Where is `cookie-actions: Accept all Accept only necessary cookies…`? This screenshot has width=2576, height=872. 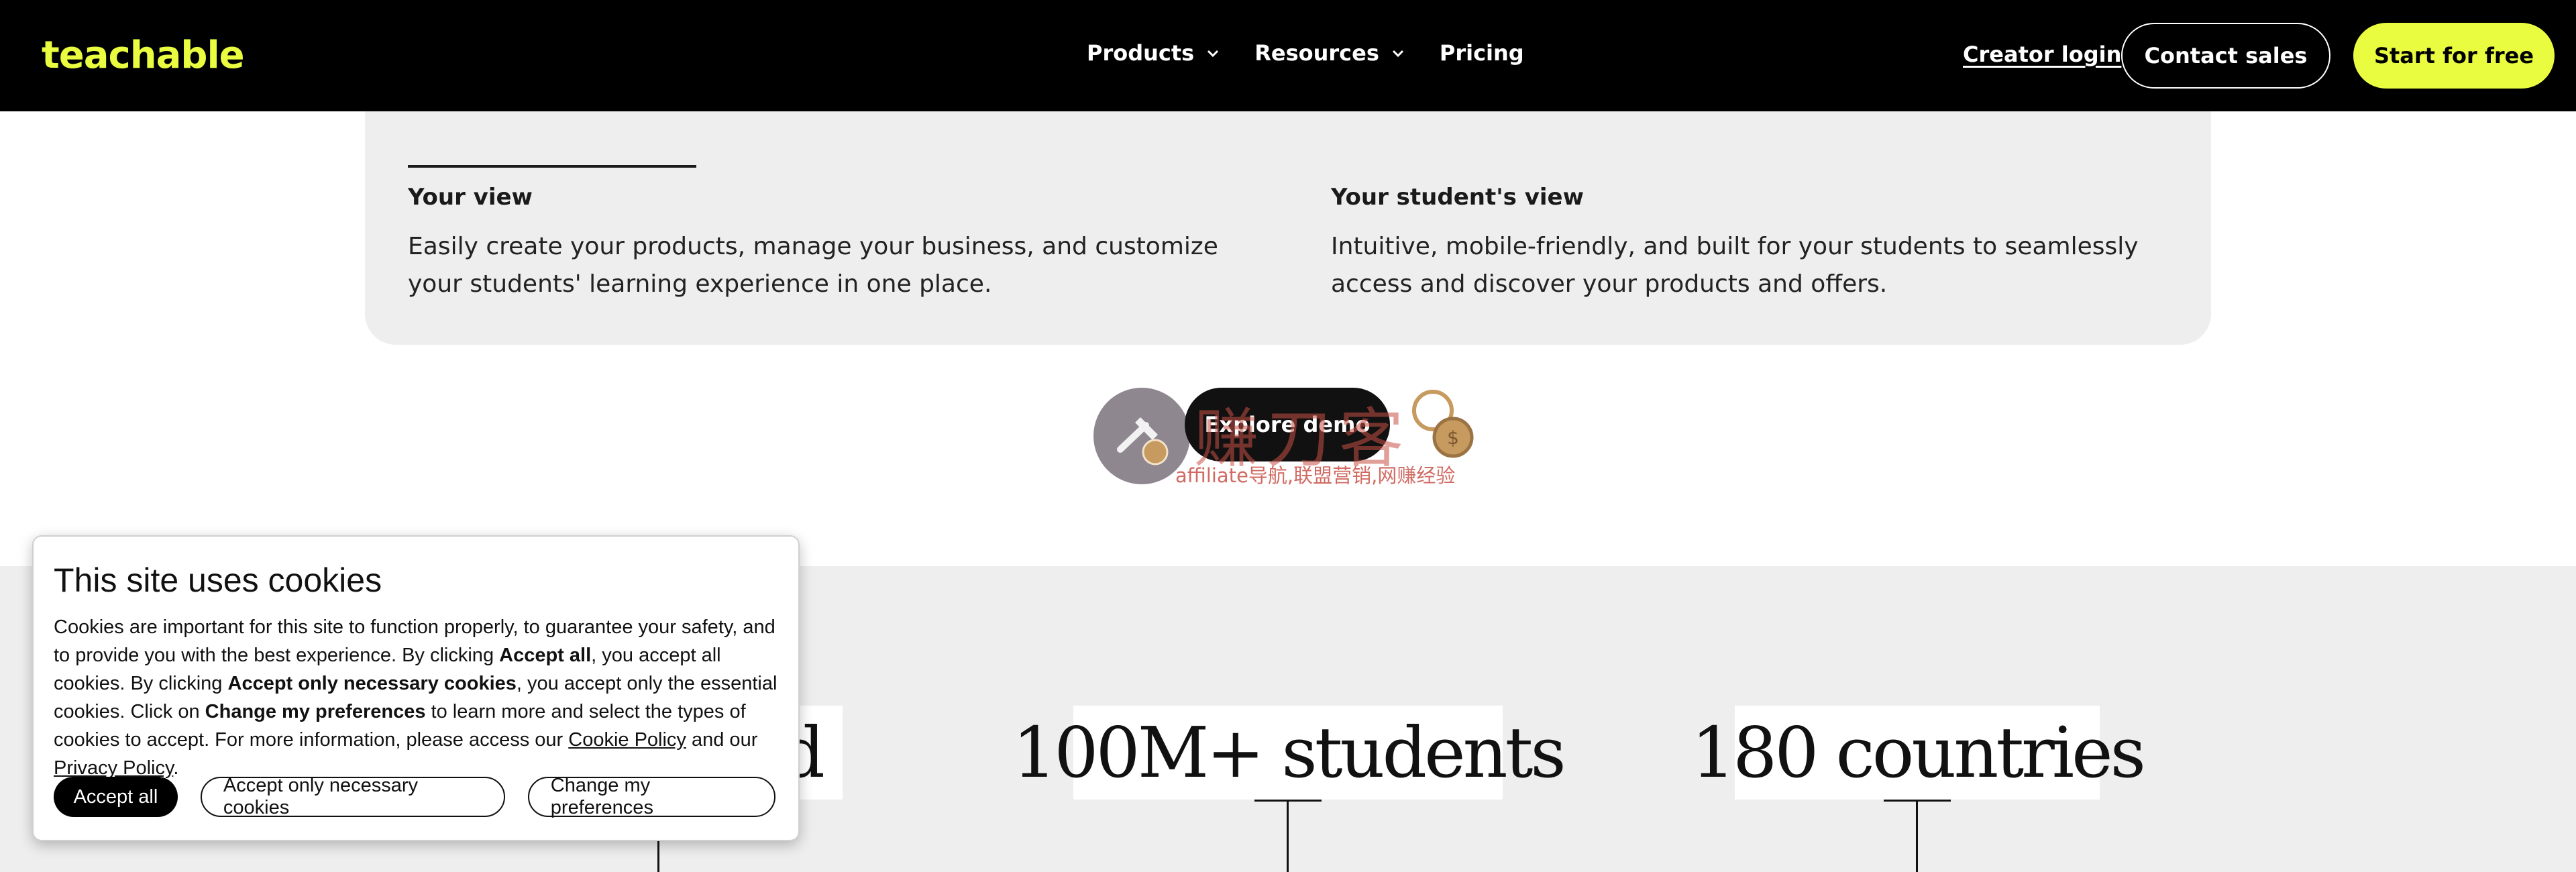
cookie-actions: Accept all Accept only necessary cookies… is located at coordinates (426, 797).